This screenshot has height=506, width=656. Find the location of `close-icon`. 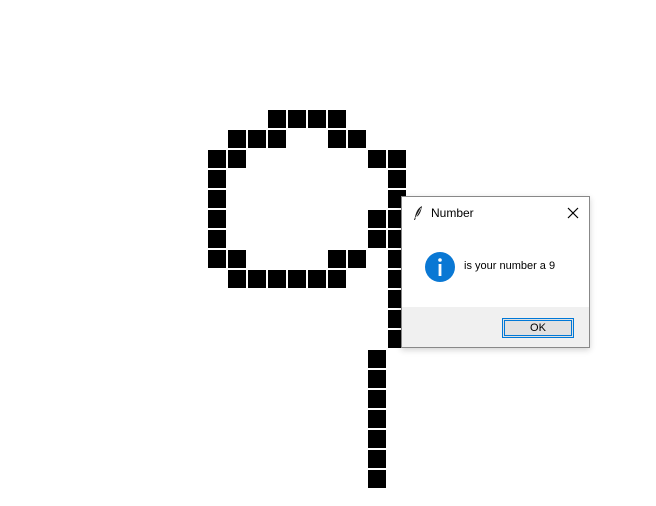

close-icon is located at coordinates (573, 213).